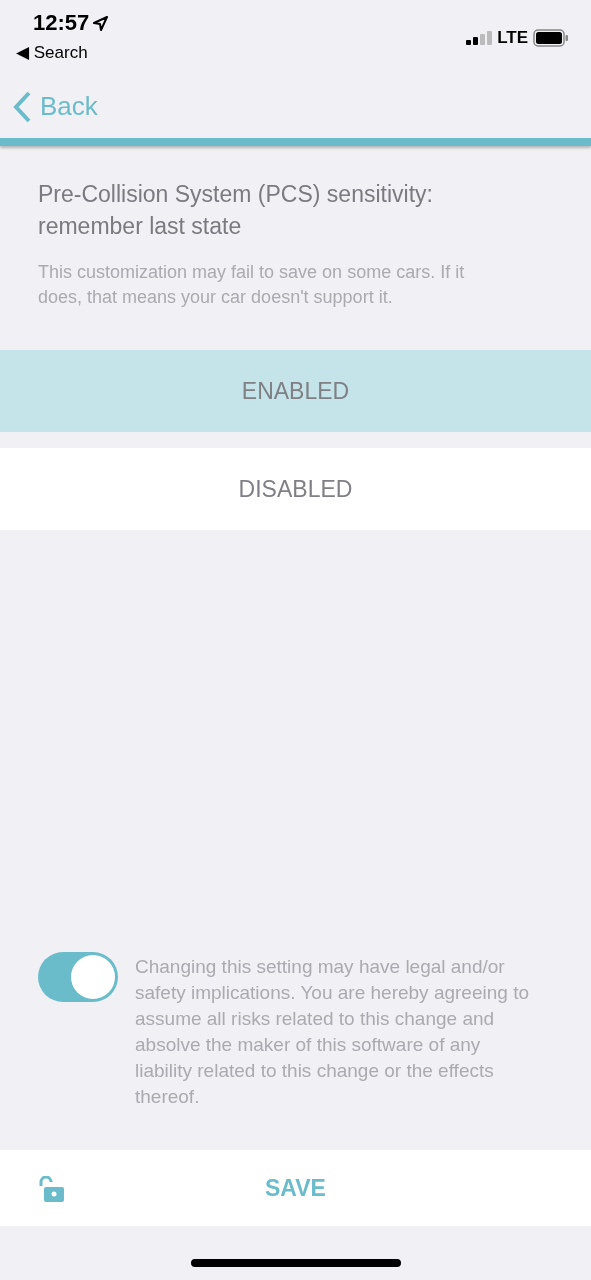 Image resolution: width=591 pixels, height=1280 pixels. What do you see at coordinates (252, 285) in the screenshot?
I see `setting-description: This customization may fail to save on some cars. If it does, that means your car doesn't support it.` at bounding box center [252, 285].